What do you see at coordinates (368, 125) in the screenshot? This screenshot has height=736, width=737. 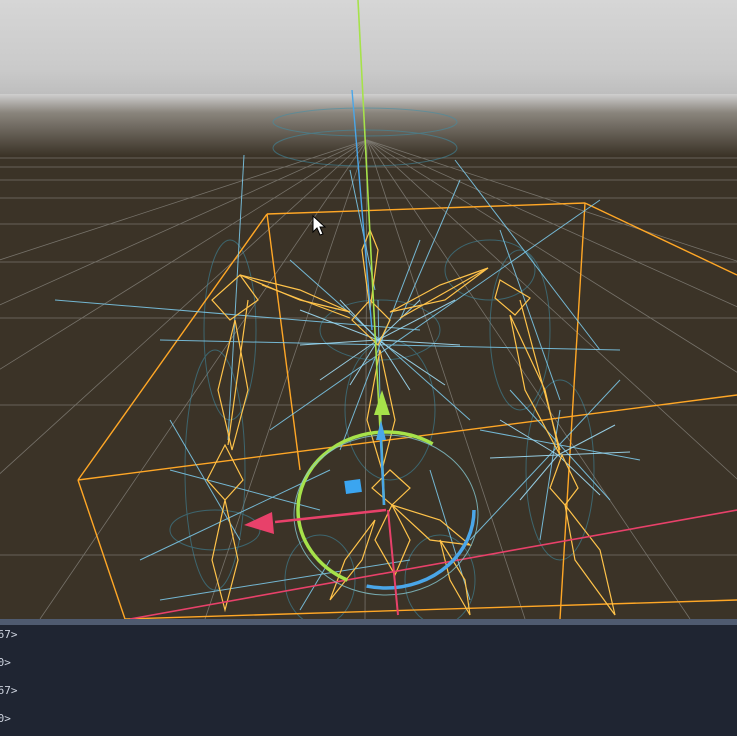 I see `horizon-fade` at bounding box center [368, 125].